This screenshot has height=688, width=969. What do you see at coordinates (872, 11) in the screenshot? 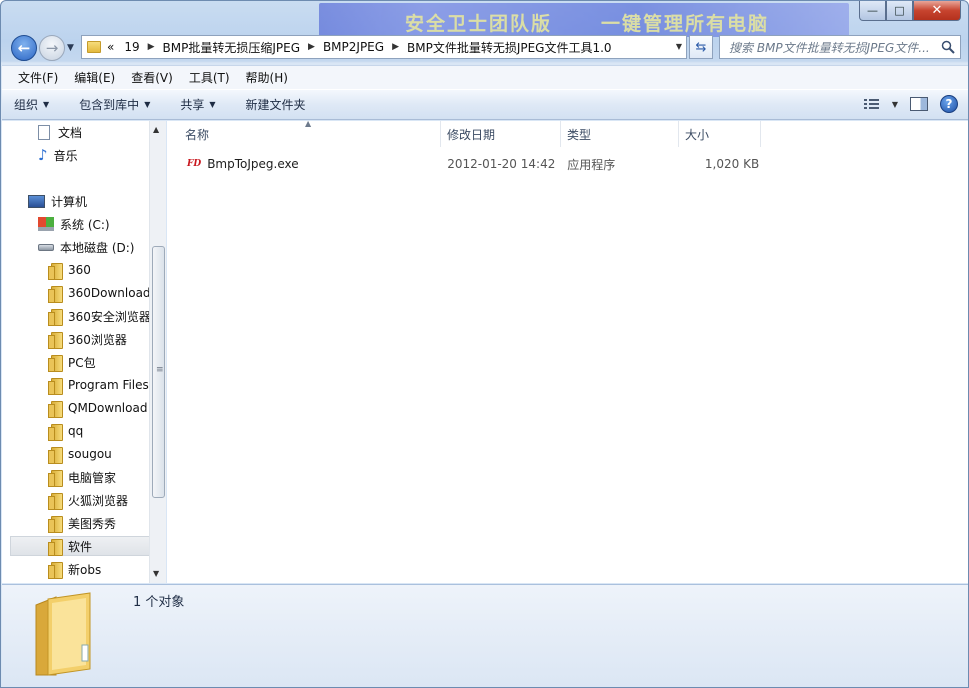
I see `minimize-button: —` at bounding box center [872, 11].